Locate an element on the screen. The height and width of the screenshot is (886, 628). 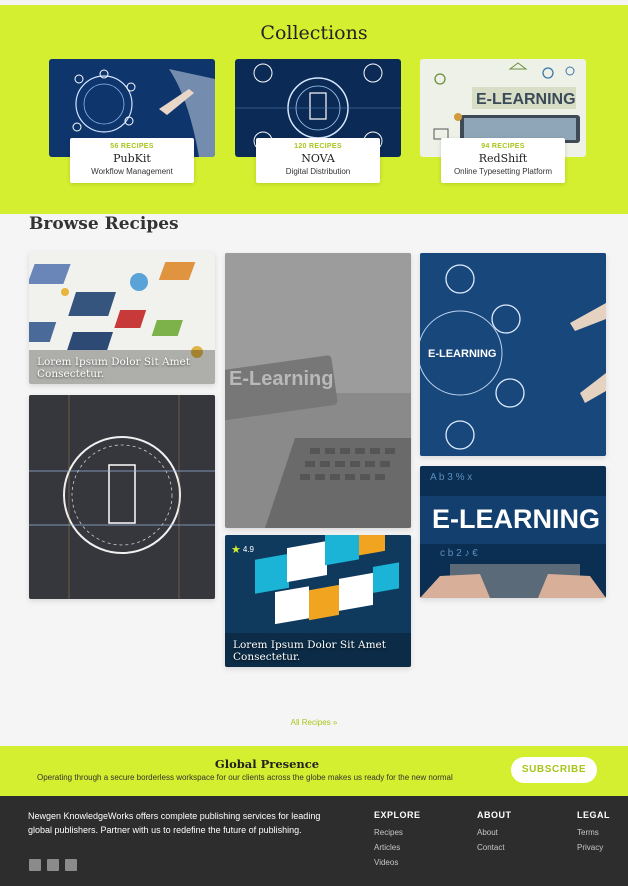
footer-link-terms: Terms is located at coordinates (593, 832).